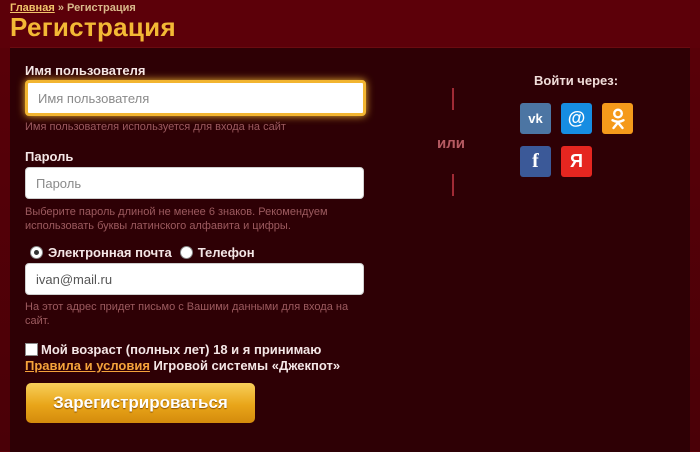 This screenshot has width=700, height=452. Describe the element at coordinates (195, 98) in the screenshot. I see `username-input` at that location.